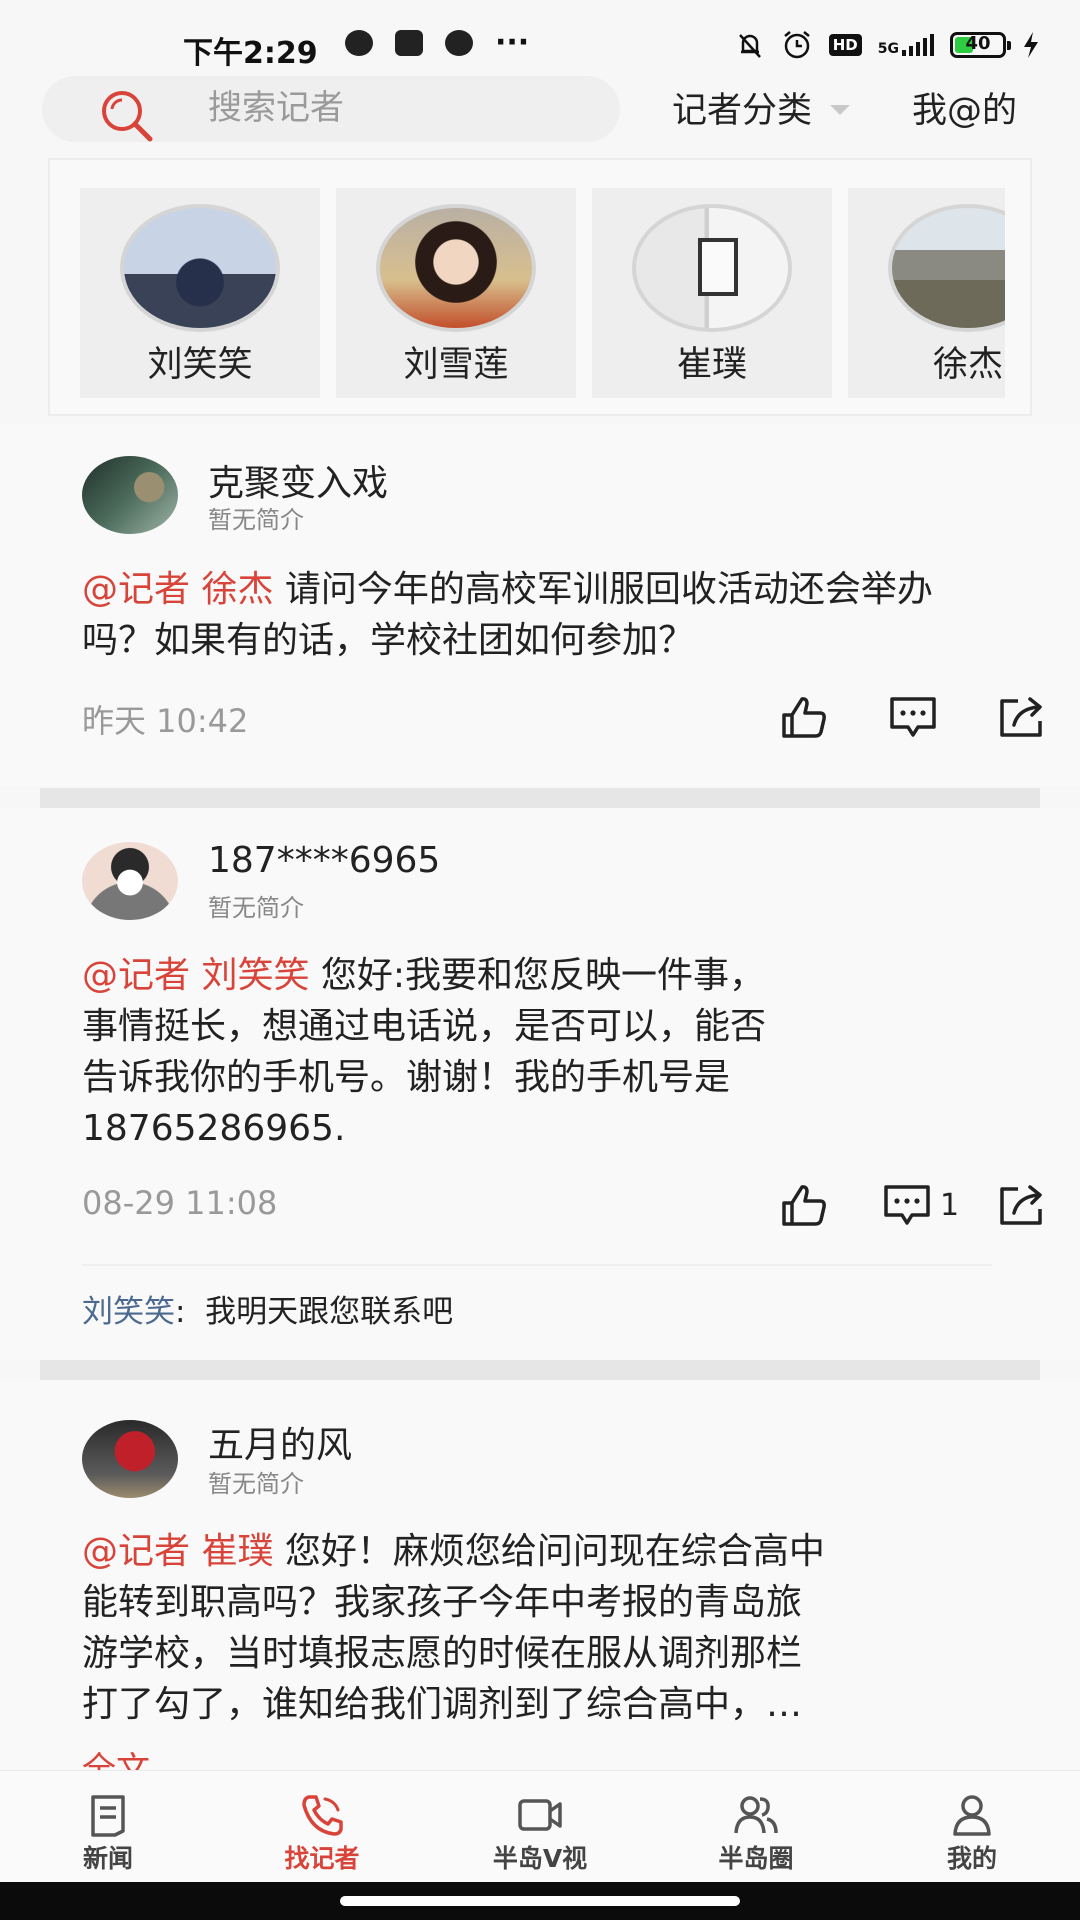  Describe the element at coordinates (845, 45) in the screenshot. I see `hd-icon: HD` at that location.